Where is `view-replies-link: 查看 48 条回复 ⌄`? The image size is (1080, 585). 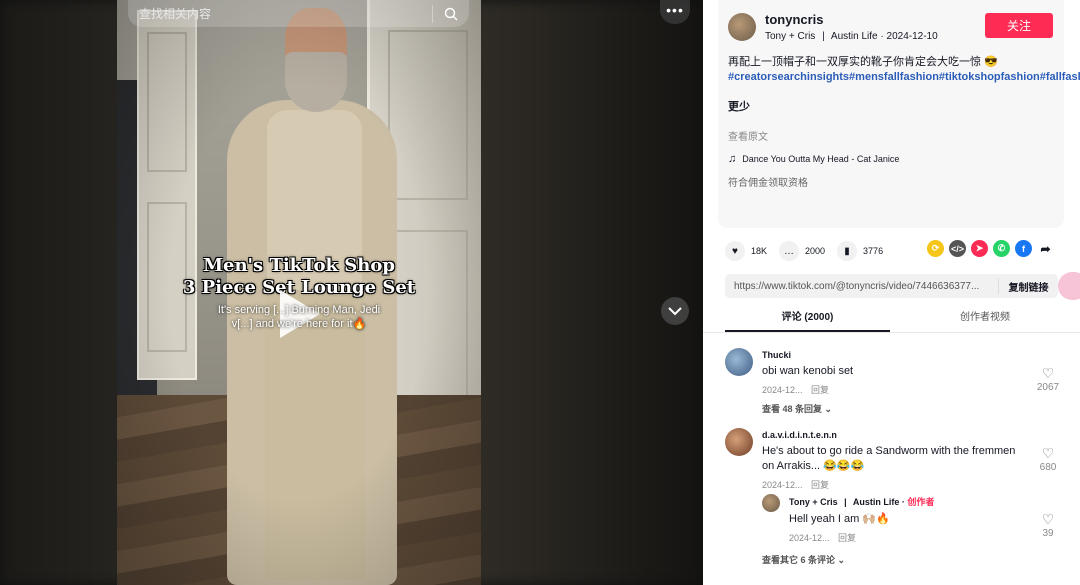
view-replies-link: 查看 48 条回复 ⌄ is located at coordinates (892, 408).